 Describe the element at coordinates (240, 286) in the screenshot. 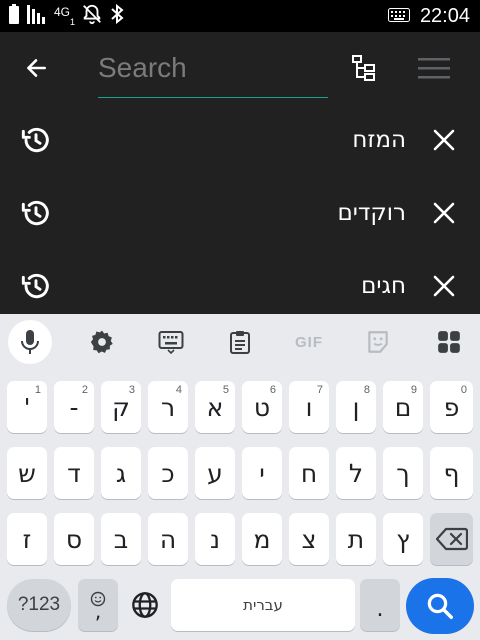

I see `history-item: חגים` at that location.